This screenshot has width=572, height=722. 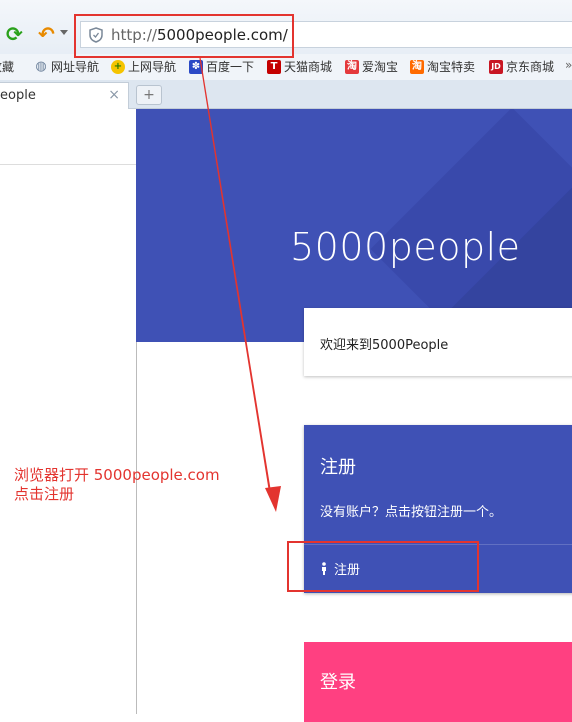 I want to click on arrow-line, so click(x=235, y=278).